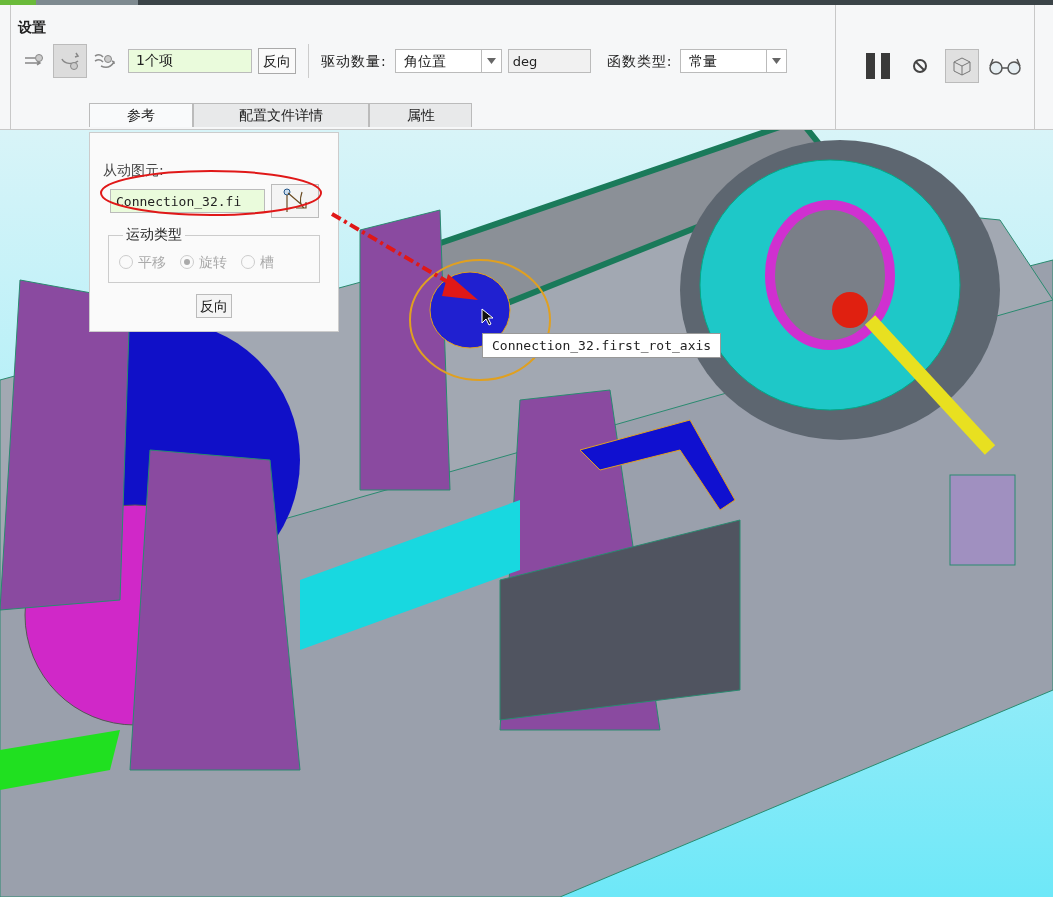 The height and width of the screenshot is (897, 1053). I want to click on pause-icon, so click(878, 66).